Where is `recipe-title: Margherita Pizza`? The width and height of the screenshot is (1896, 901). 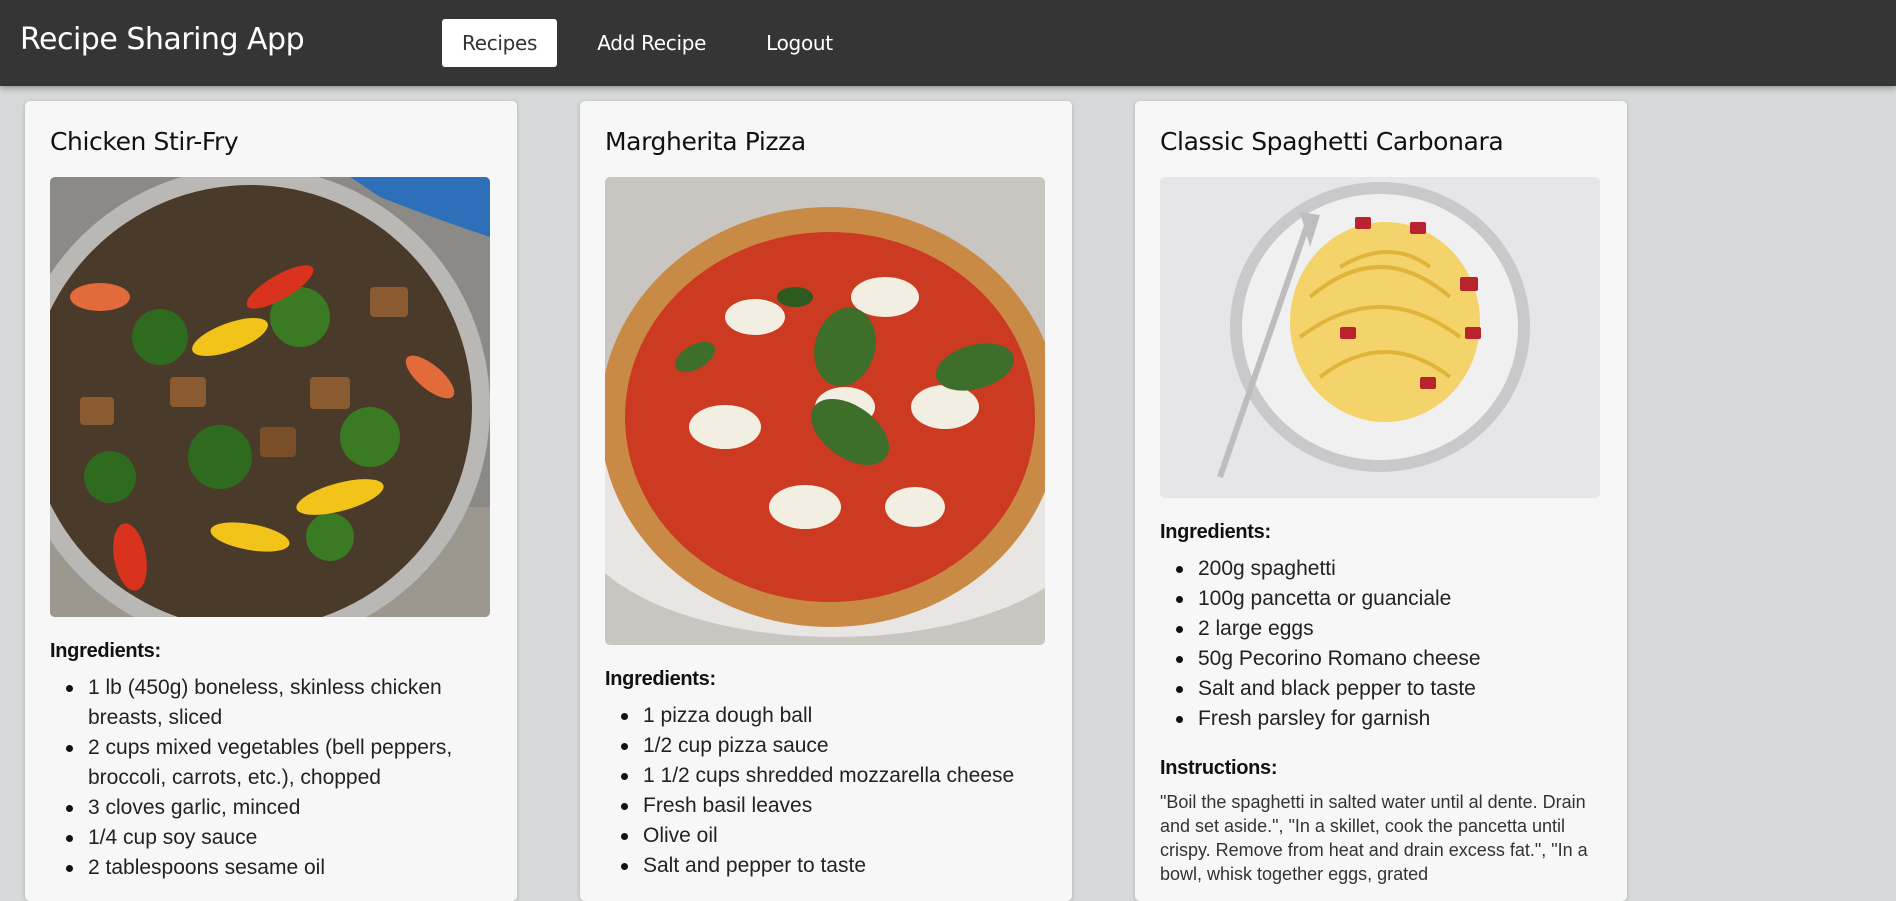
recipe-title: Margherita Pizza is located at coordinates (705, 141).